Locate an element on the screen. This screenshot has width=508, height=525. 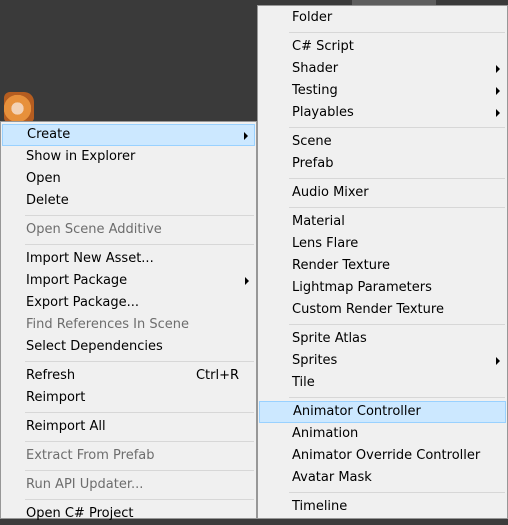
submenu-item-prefab: Prefab is located at coordinates (382, 164).